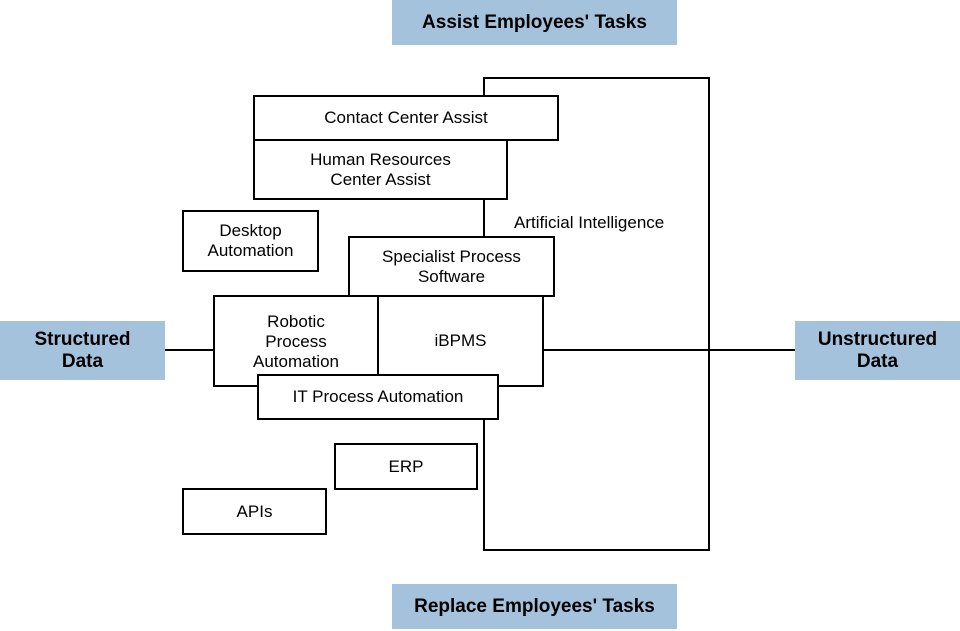  I want to click on ai-region-label: Artificial Intelligence, so click(589, 222).